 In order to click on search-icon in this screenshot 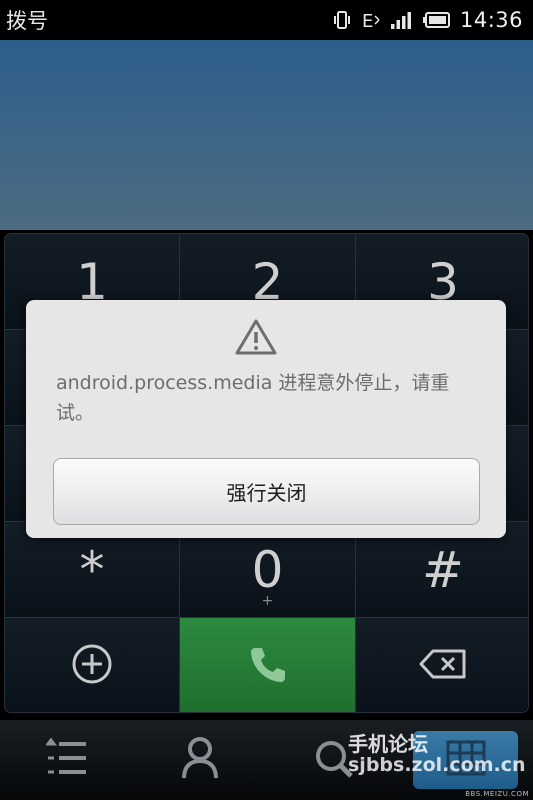, I will do `click(333, 760)`.